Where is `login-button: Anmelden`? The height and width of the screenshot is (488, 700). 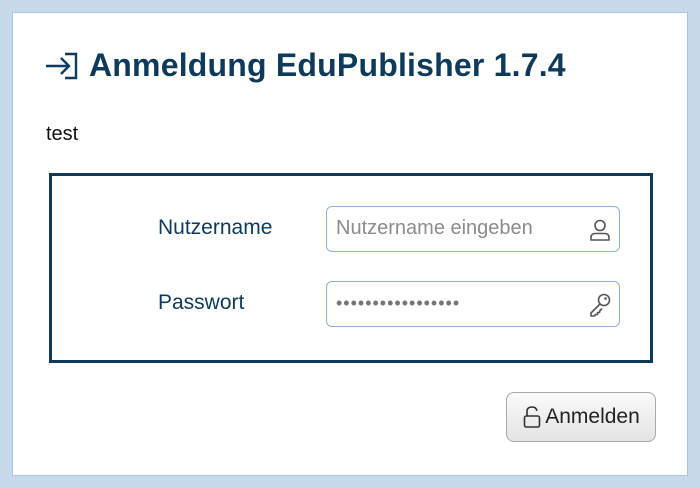
login-button: Anmelden is located at coordinates (581, 417).